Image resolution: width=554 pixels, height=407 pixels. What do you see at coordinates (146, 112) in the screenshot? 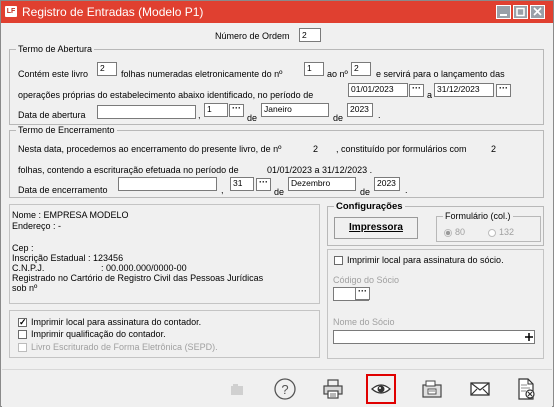
I see `abertura-city-input` at bounding box center [146, 112].